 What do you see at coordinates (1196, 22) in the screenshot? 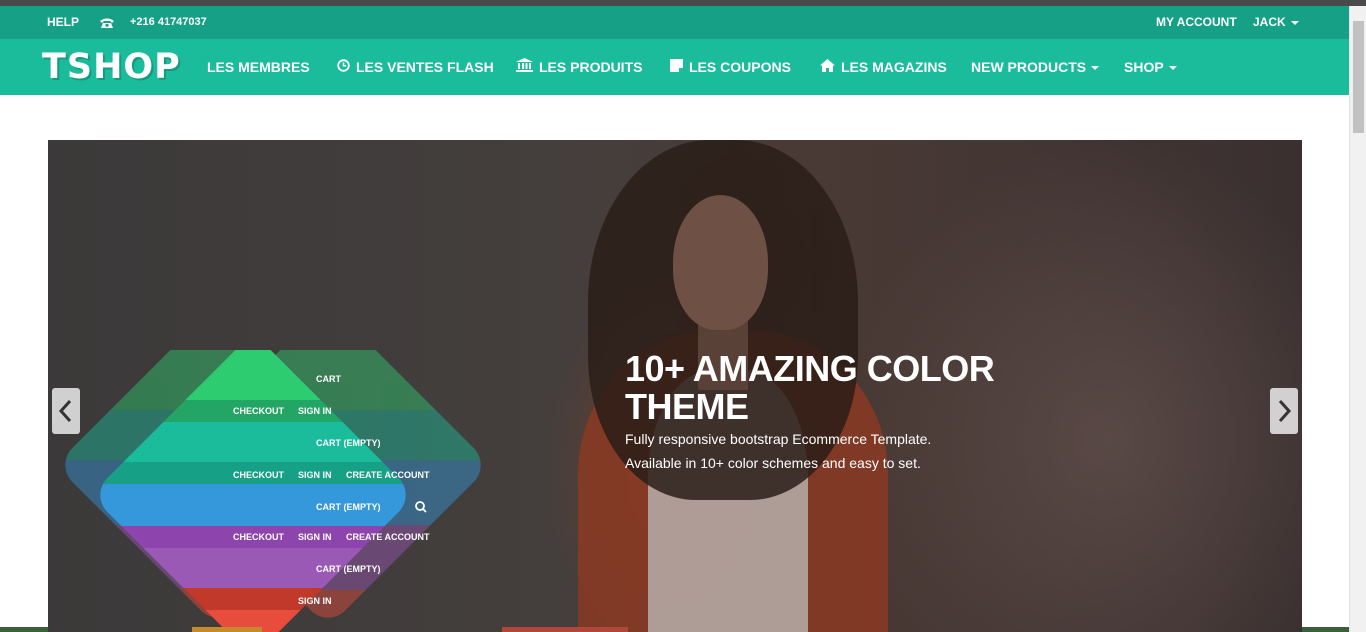
I see `my-account-link: MY ACCOUNT` at bounding box center [1196, 22].